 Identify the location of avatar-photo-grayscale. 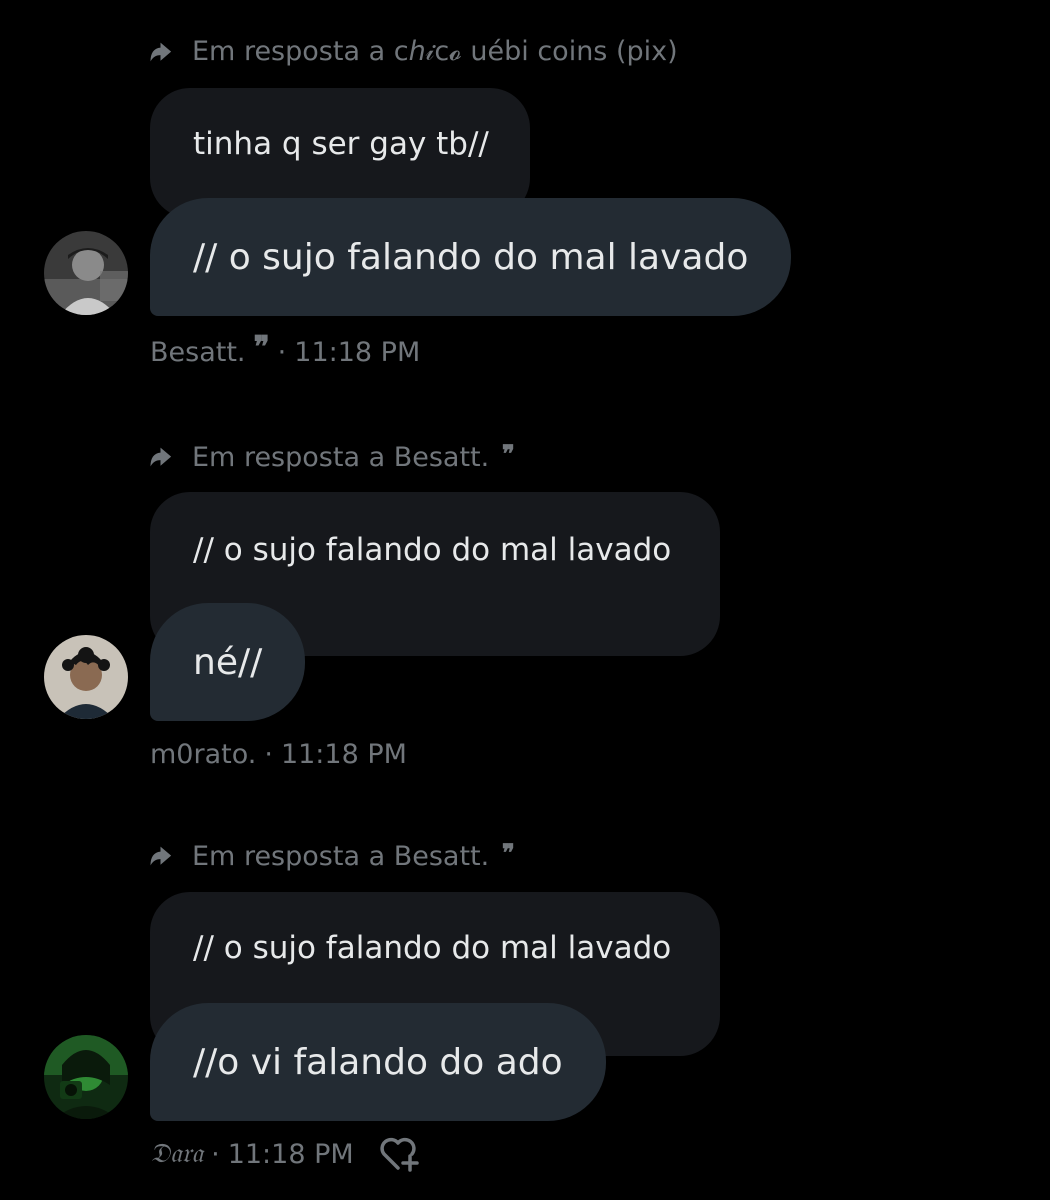
(86, 273).